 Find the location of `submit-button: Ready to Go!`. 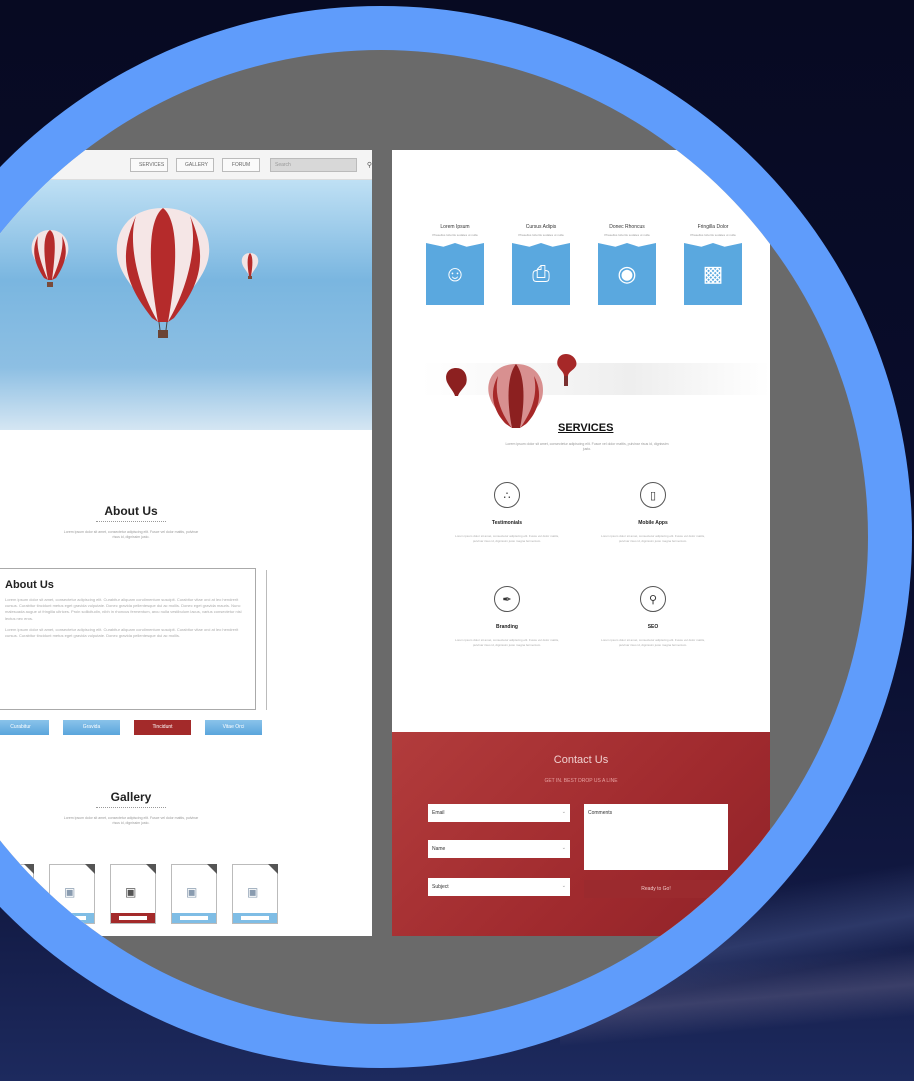

submit-button: Ready to Go! is located at coordinates (656, 889).